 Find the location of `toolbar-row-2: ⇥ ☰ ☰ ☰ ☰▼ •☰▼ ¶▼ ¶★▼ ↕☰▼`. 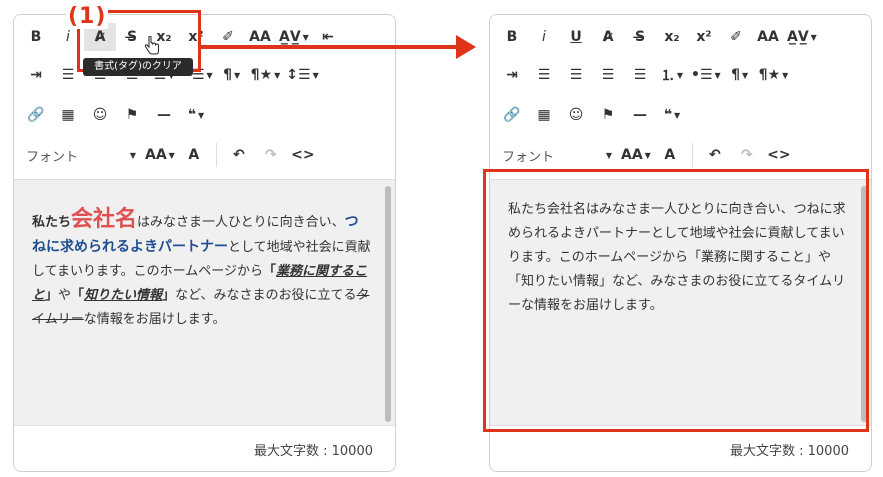

toolbar-row-2: ⇥ ☰ ☰ ☰ ☰▼ •☰▼ ¶▼ ¶★▼ ↕☰▼ is located at coordinates (204, 75).